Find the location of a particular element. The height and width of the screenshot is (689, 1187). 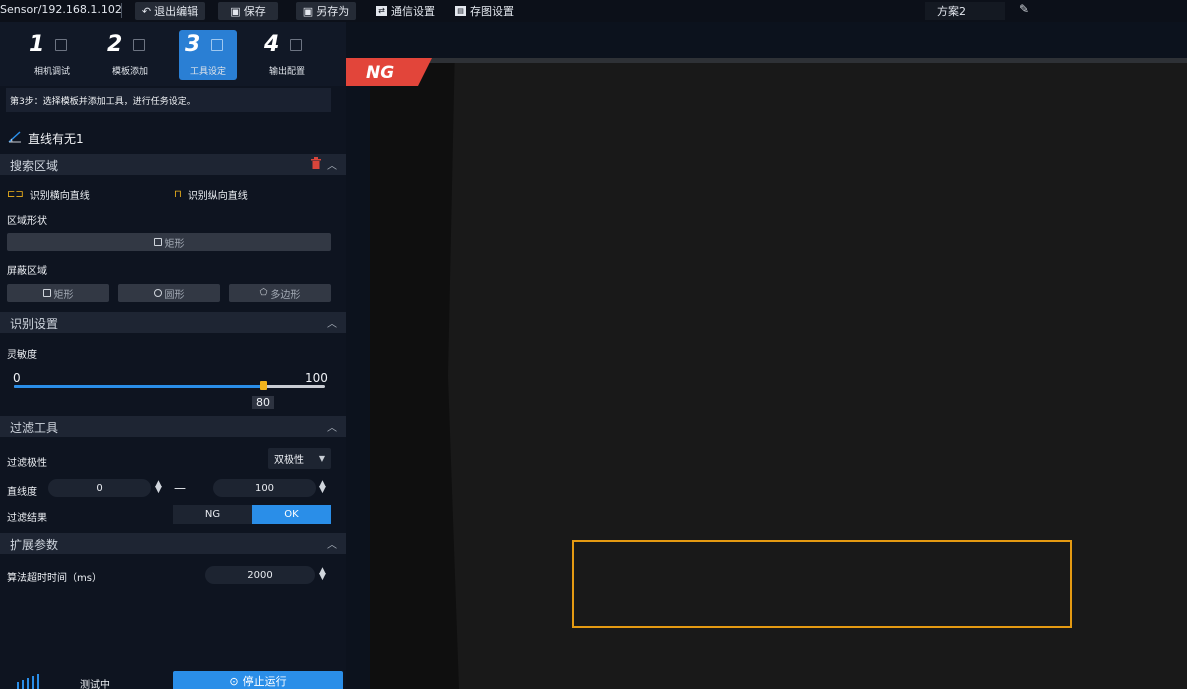

comm-settings-button: ⇄ 通信设置 is located at coordinates (405, 11).